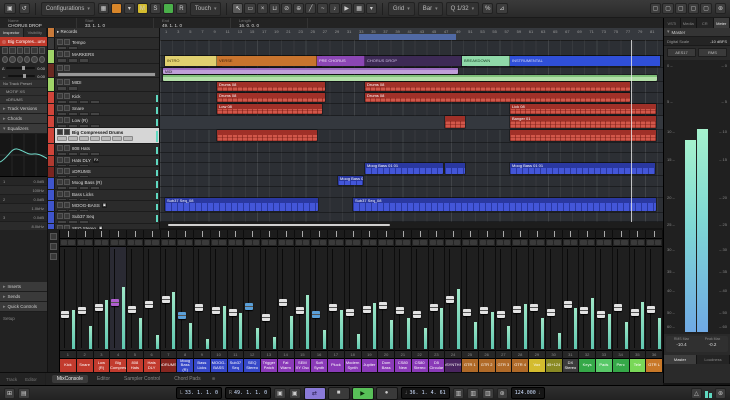 Image resolution: width=730 pixels, height=400 pixels. Describe the element at coordinates (248, 393) in the screenshot. I see `right-locator-field: R 49. 1. 1. 0` at that location.